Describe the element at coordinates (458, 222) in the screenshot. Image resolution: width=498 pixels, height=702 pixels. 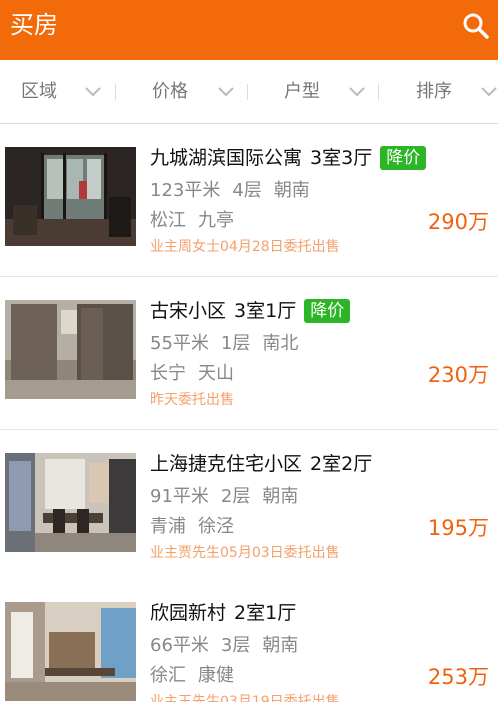
I see `listing-price: 290万` at that location.